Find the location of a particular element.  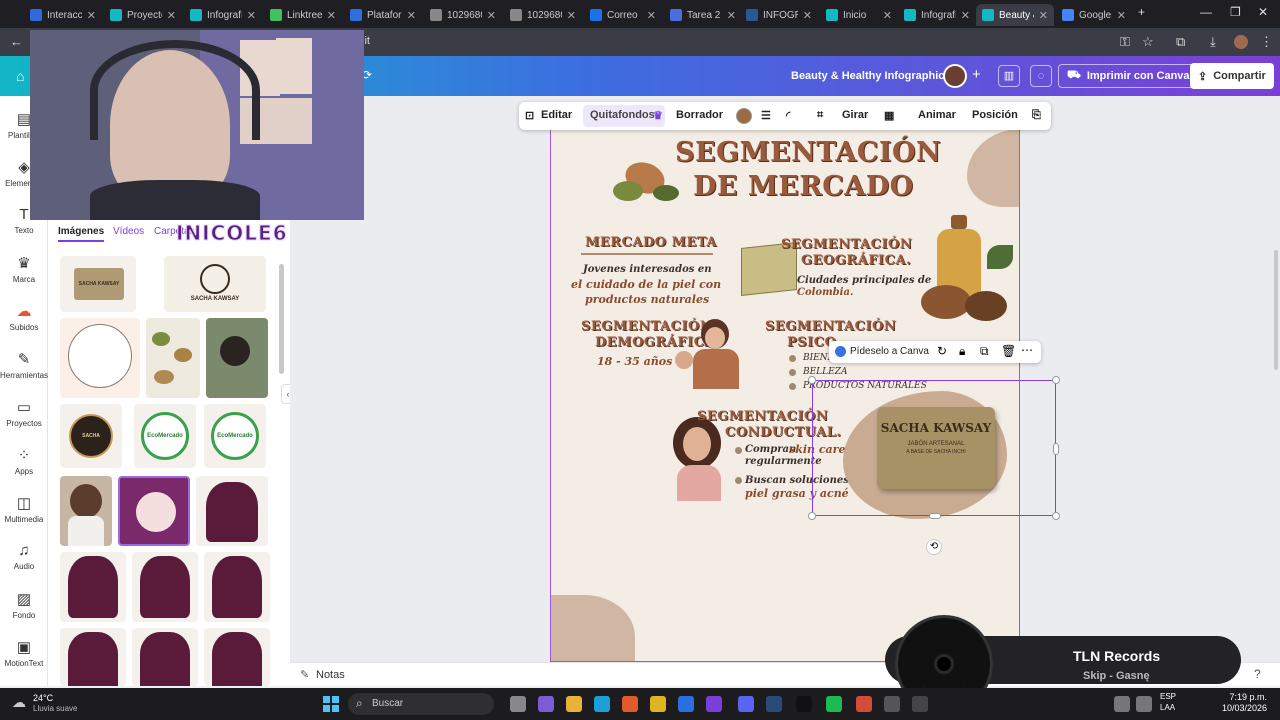

obs-icon is located at coordinates (892, 704).